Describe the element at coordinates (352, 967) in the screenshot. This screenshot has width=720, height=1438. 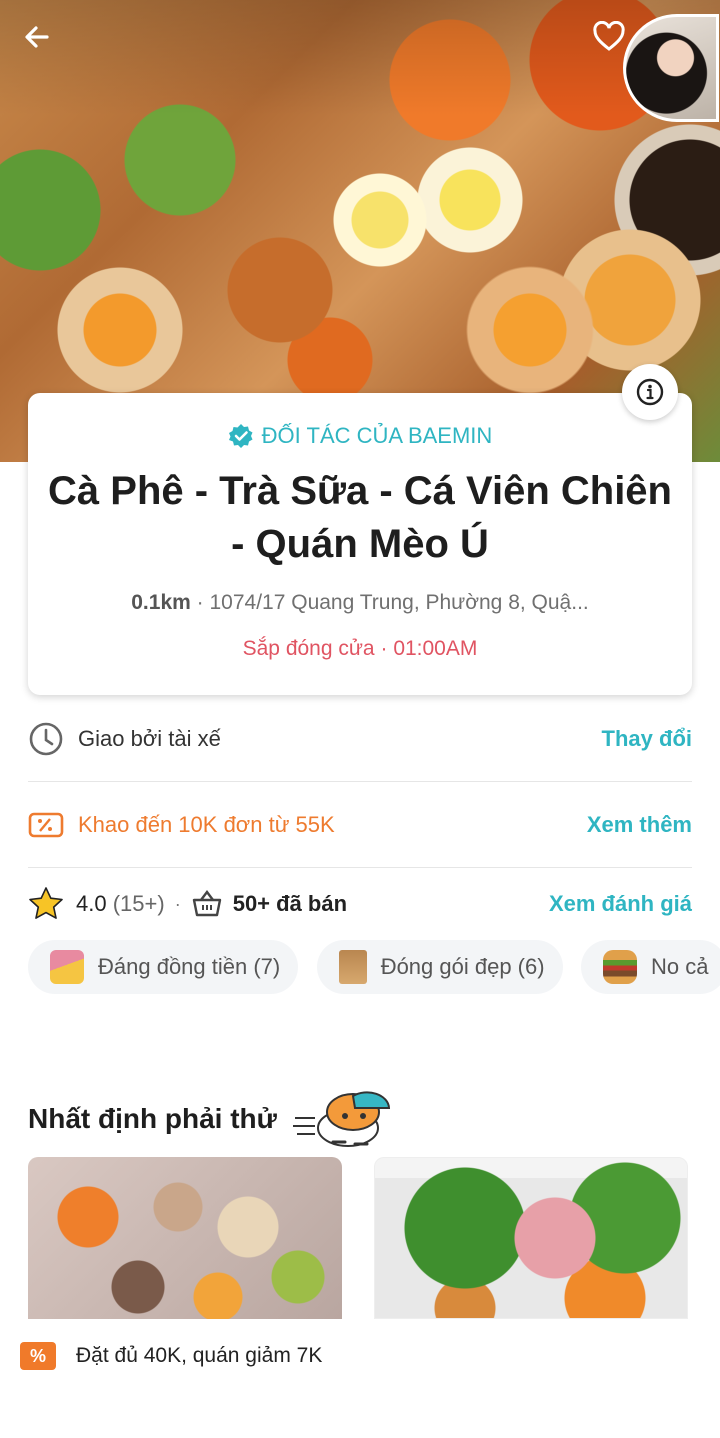
I see `paper-bag-emoji-icon` at that location.